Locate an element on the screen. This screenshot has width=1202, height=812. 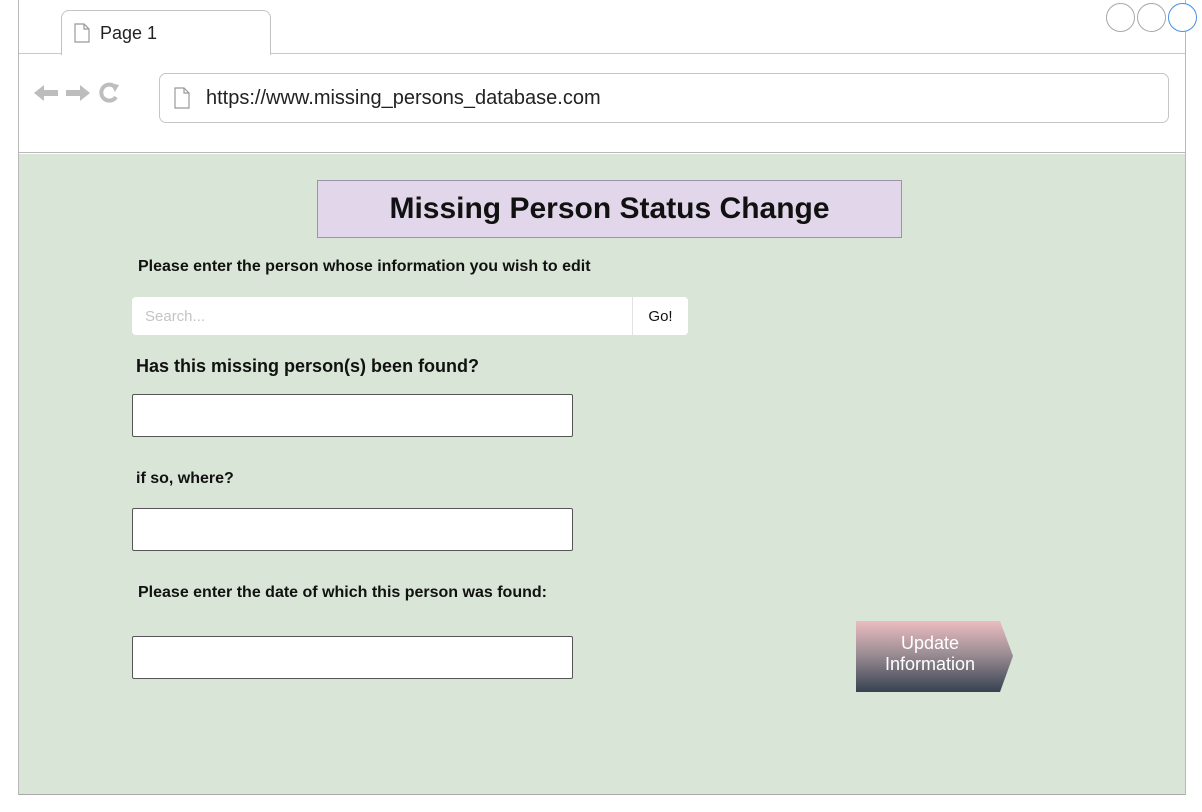
browser-tab: Page 1 is located at coordinates (166, 32).